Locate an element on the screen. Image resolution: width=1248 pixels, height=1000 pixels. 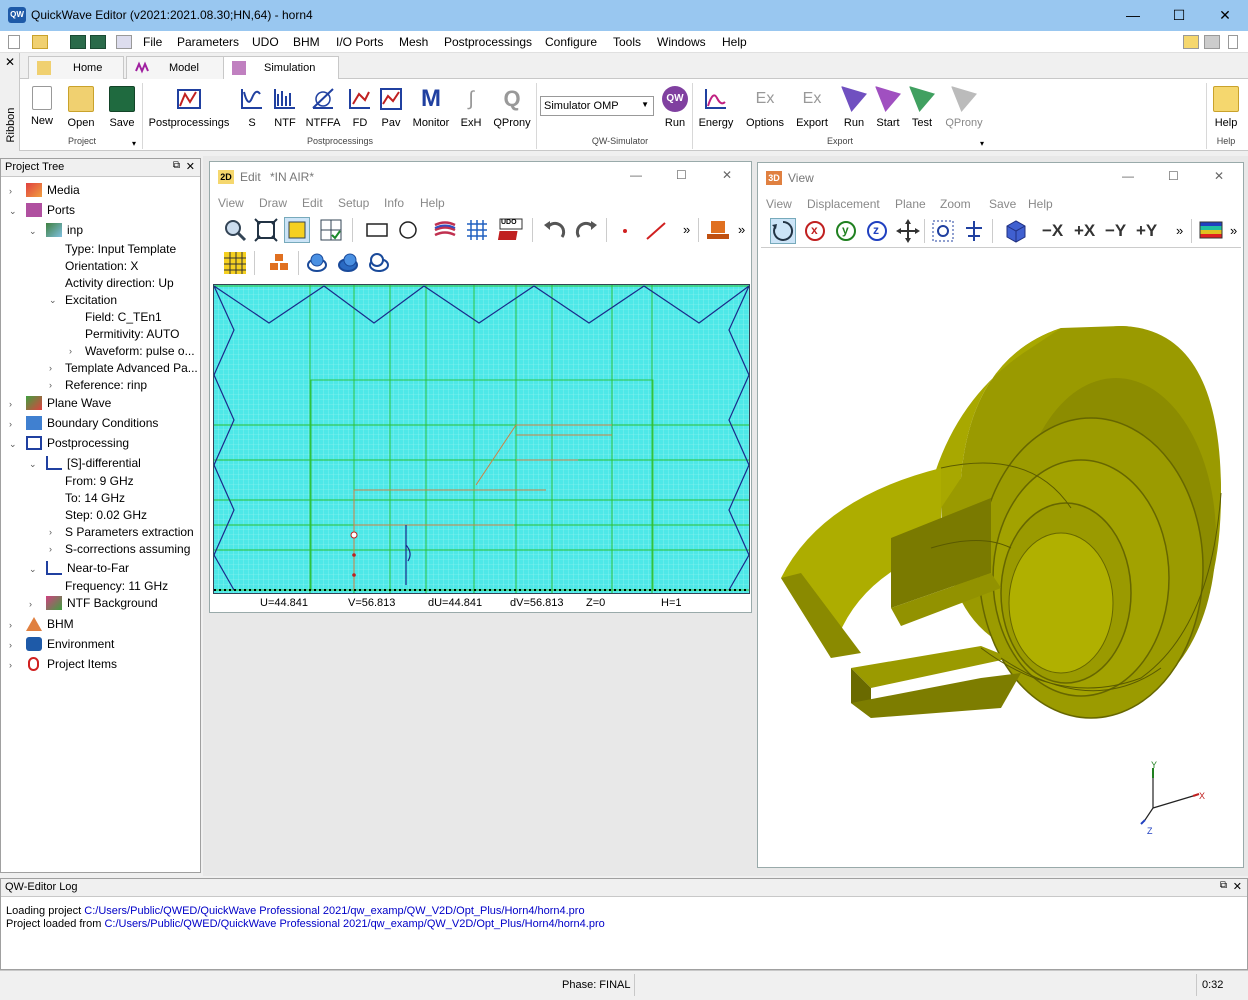
open-folder-icon is located at coordinates (40, 42).